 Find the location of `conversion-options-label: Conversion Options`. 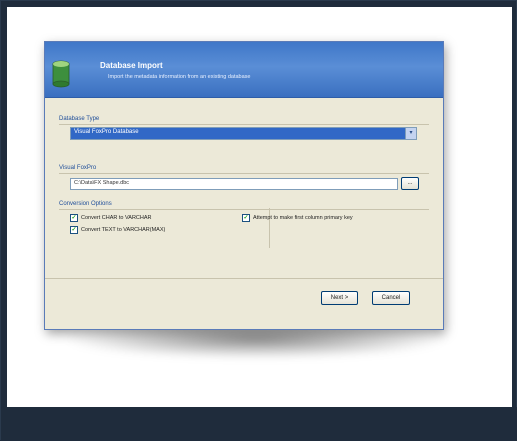

conversion-options-label: Conversion Options is located at coordinates (85, 204).